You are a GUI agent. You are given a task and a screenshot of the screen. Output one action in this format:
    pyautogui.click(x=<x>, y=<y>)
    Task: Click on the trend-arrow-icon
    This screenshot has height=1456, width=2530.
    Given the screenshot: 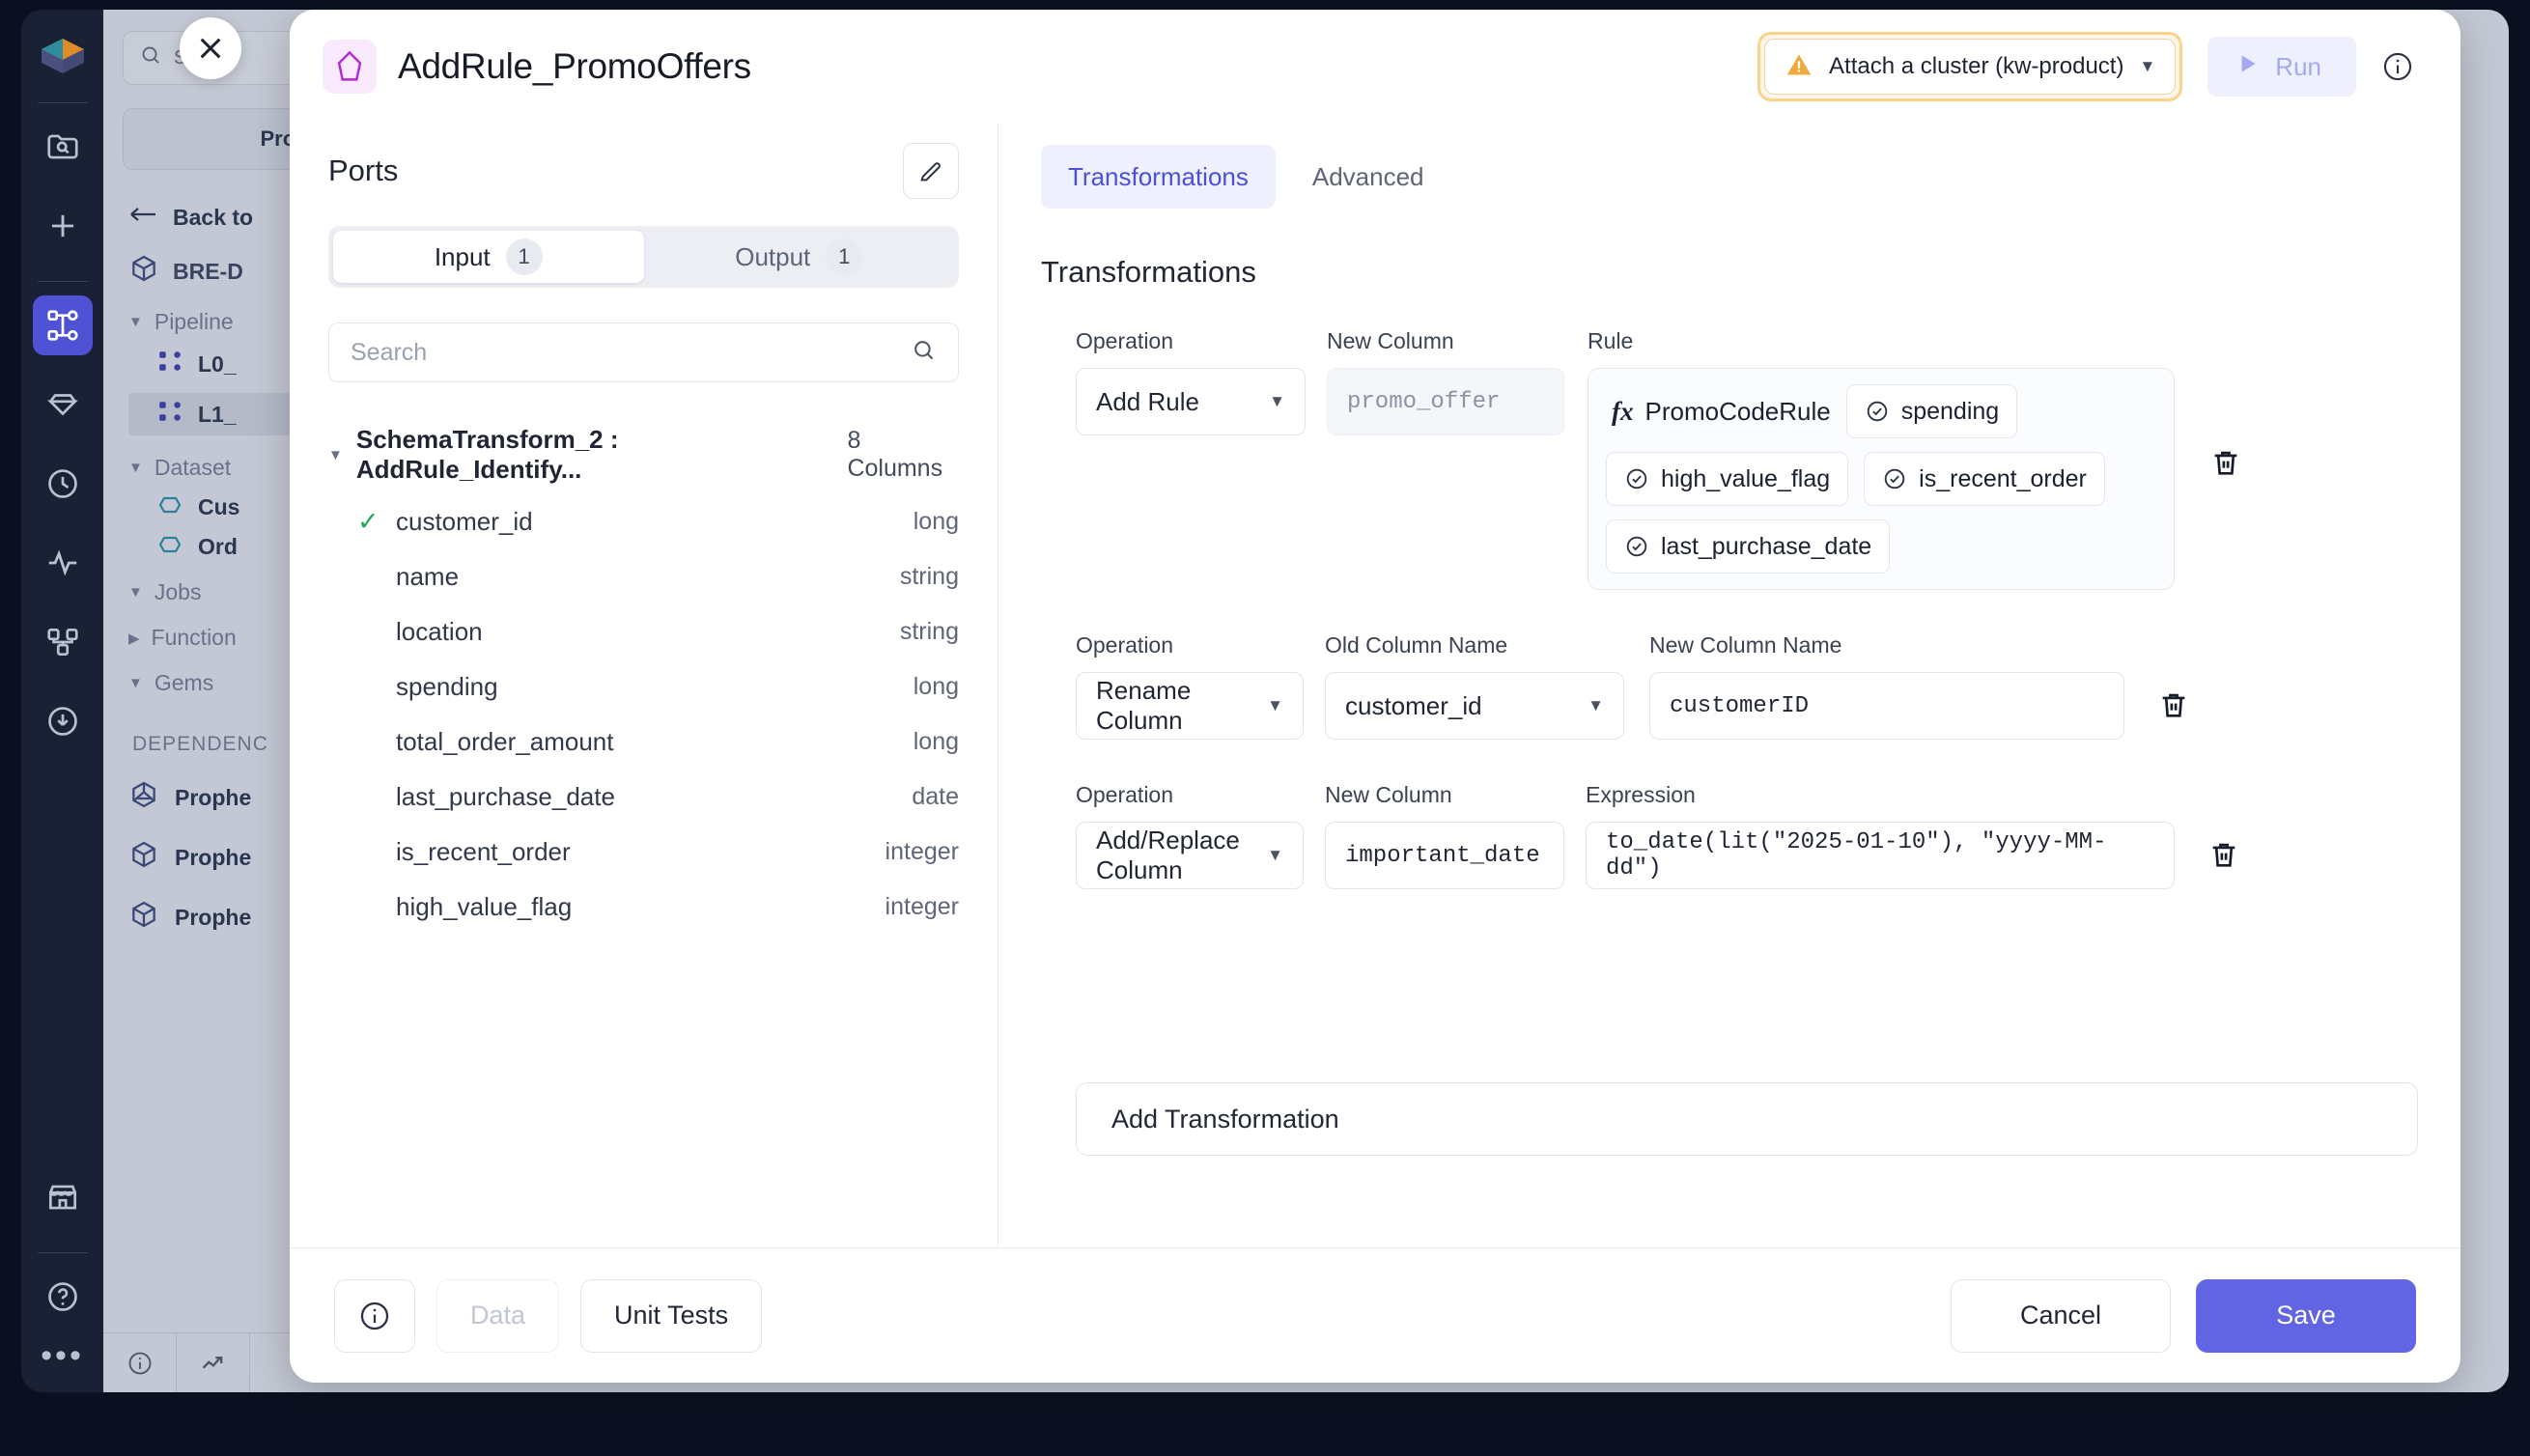 What is the action you would take?
    pyautogui.click(x=213, y=1362)
    